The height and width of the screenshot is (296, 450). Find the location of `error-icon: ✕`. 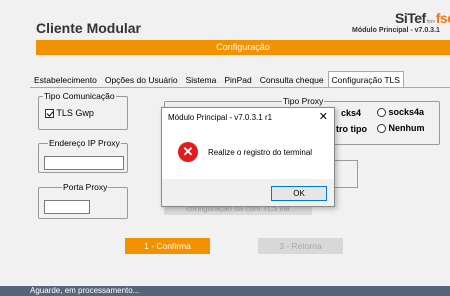

error-icon: ✕ is located at coordinates (188, 152).